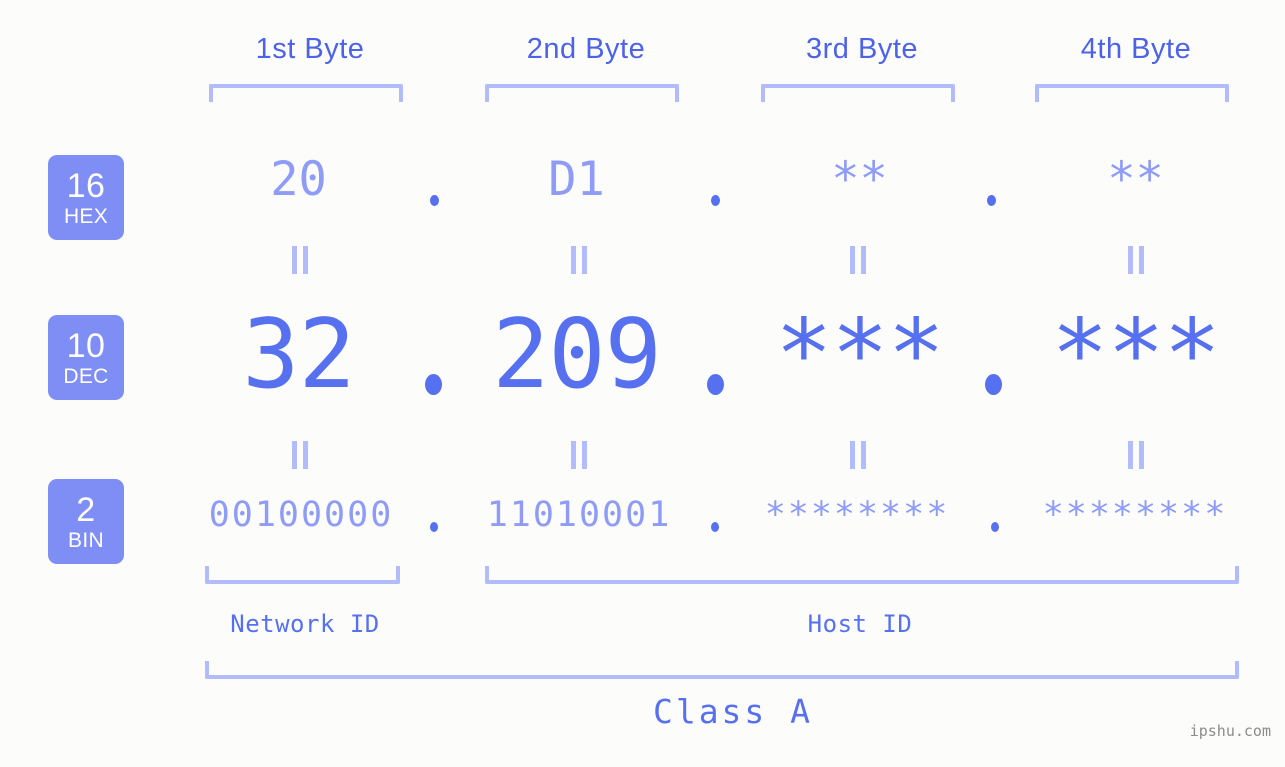 Image resolution: width=1285 pixels, height=767 pixels. I want to click on radix-badge-dec-system: DEC, so click(86, 376).